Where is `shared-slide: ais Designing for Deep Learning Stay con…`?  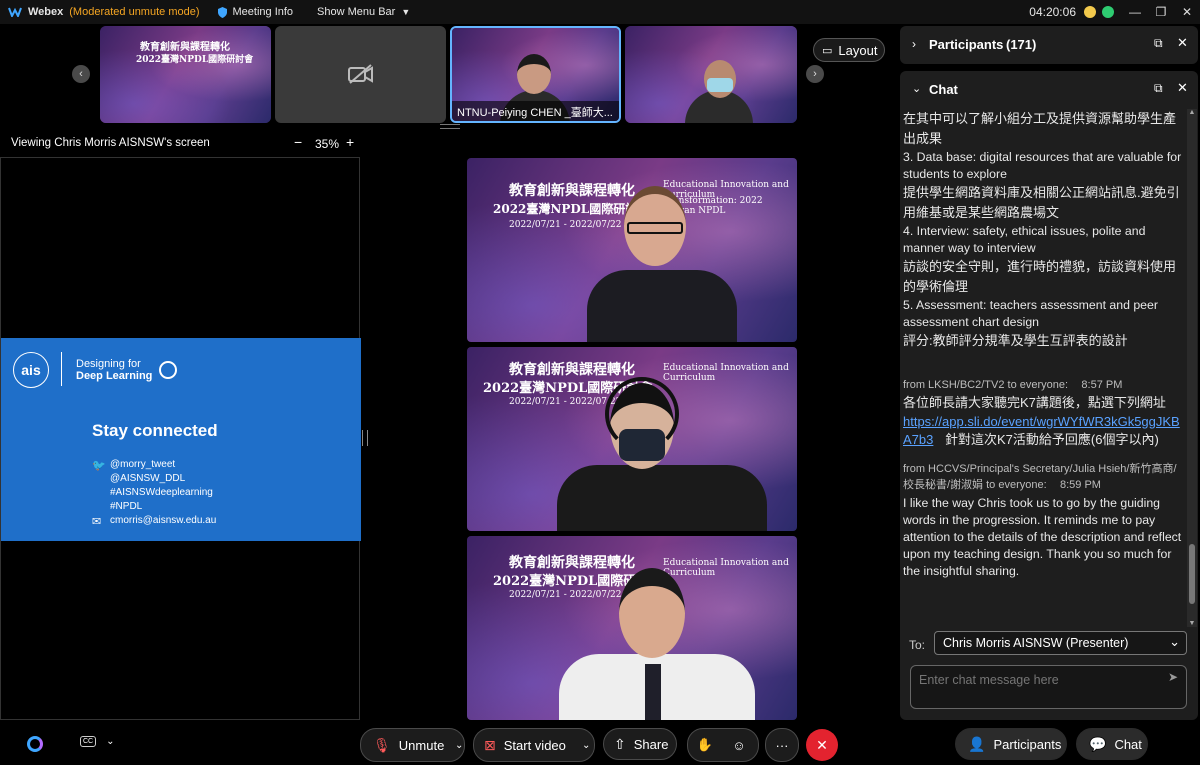
shared-slide: ais Designing for Deep Learning Stay con… is located at coordinates (181, 439).